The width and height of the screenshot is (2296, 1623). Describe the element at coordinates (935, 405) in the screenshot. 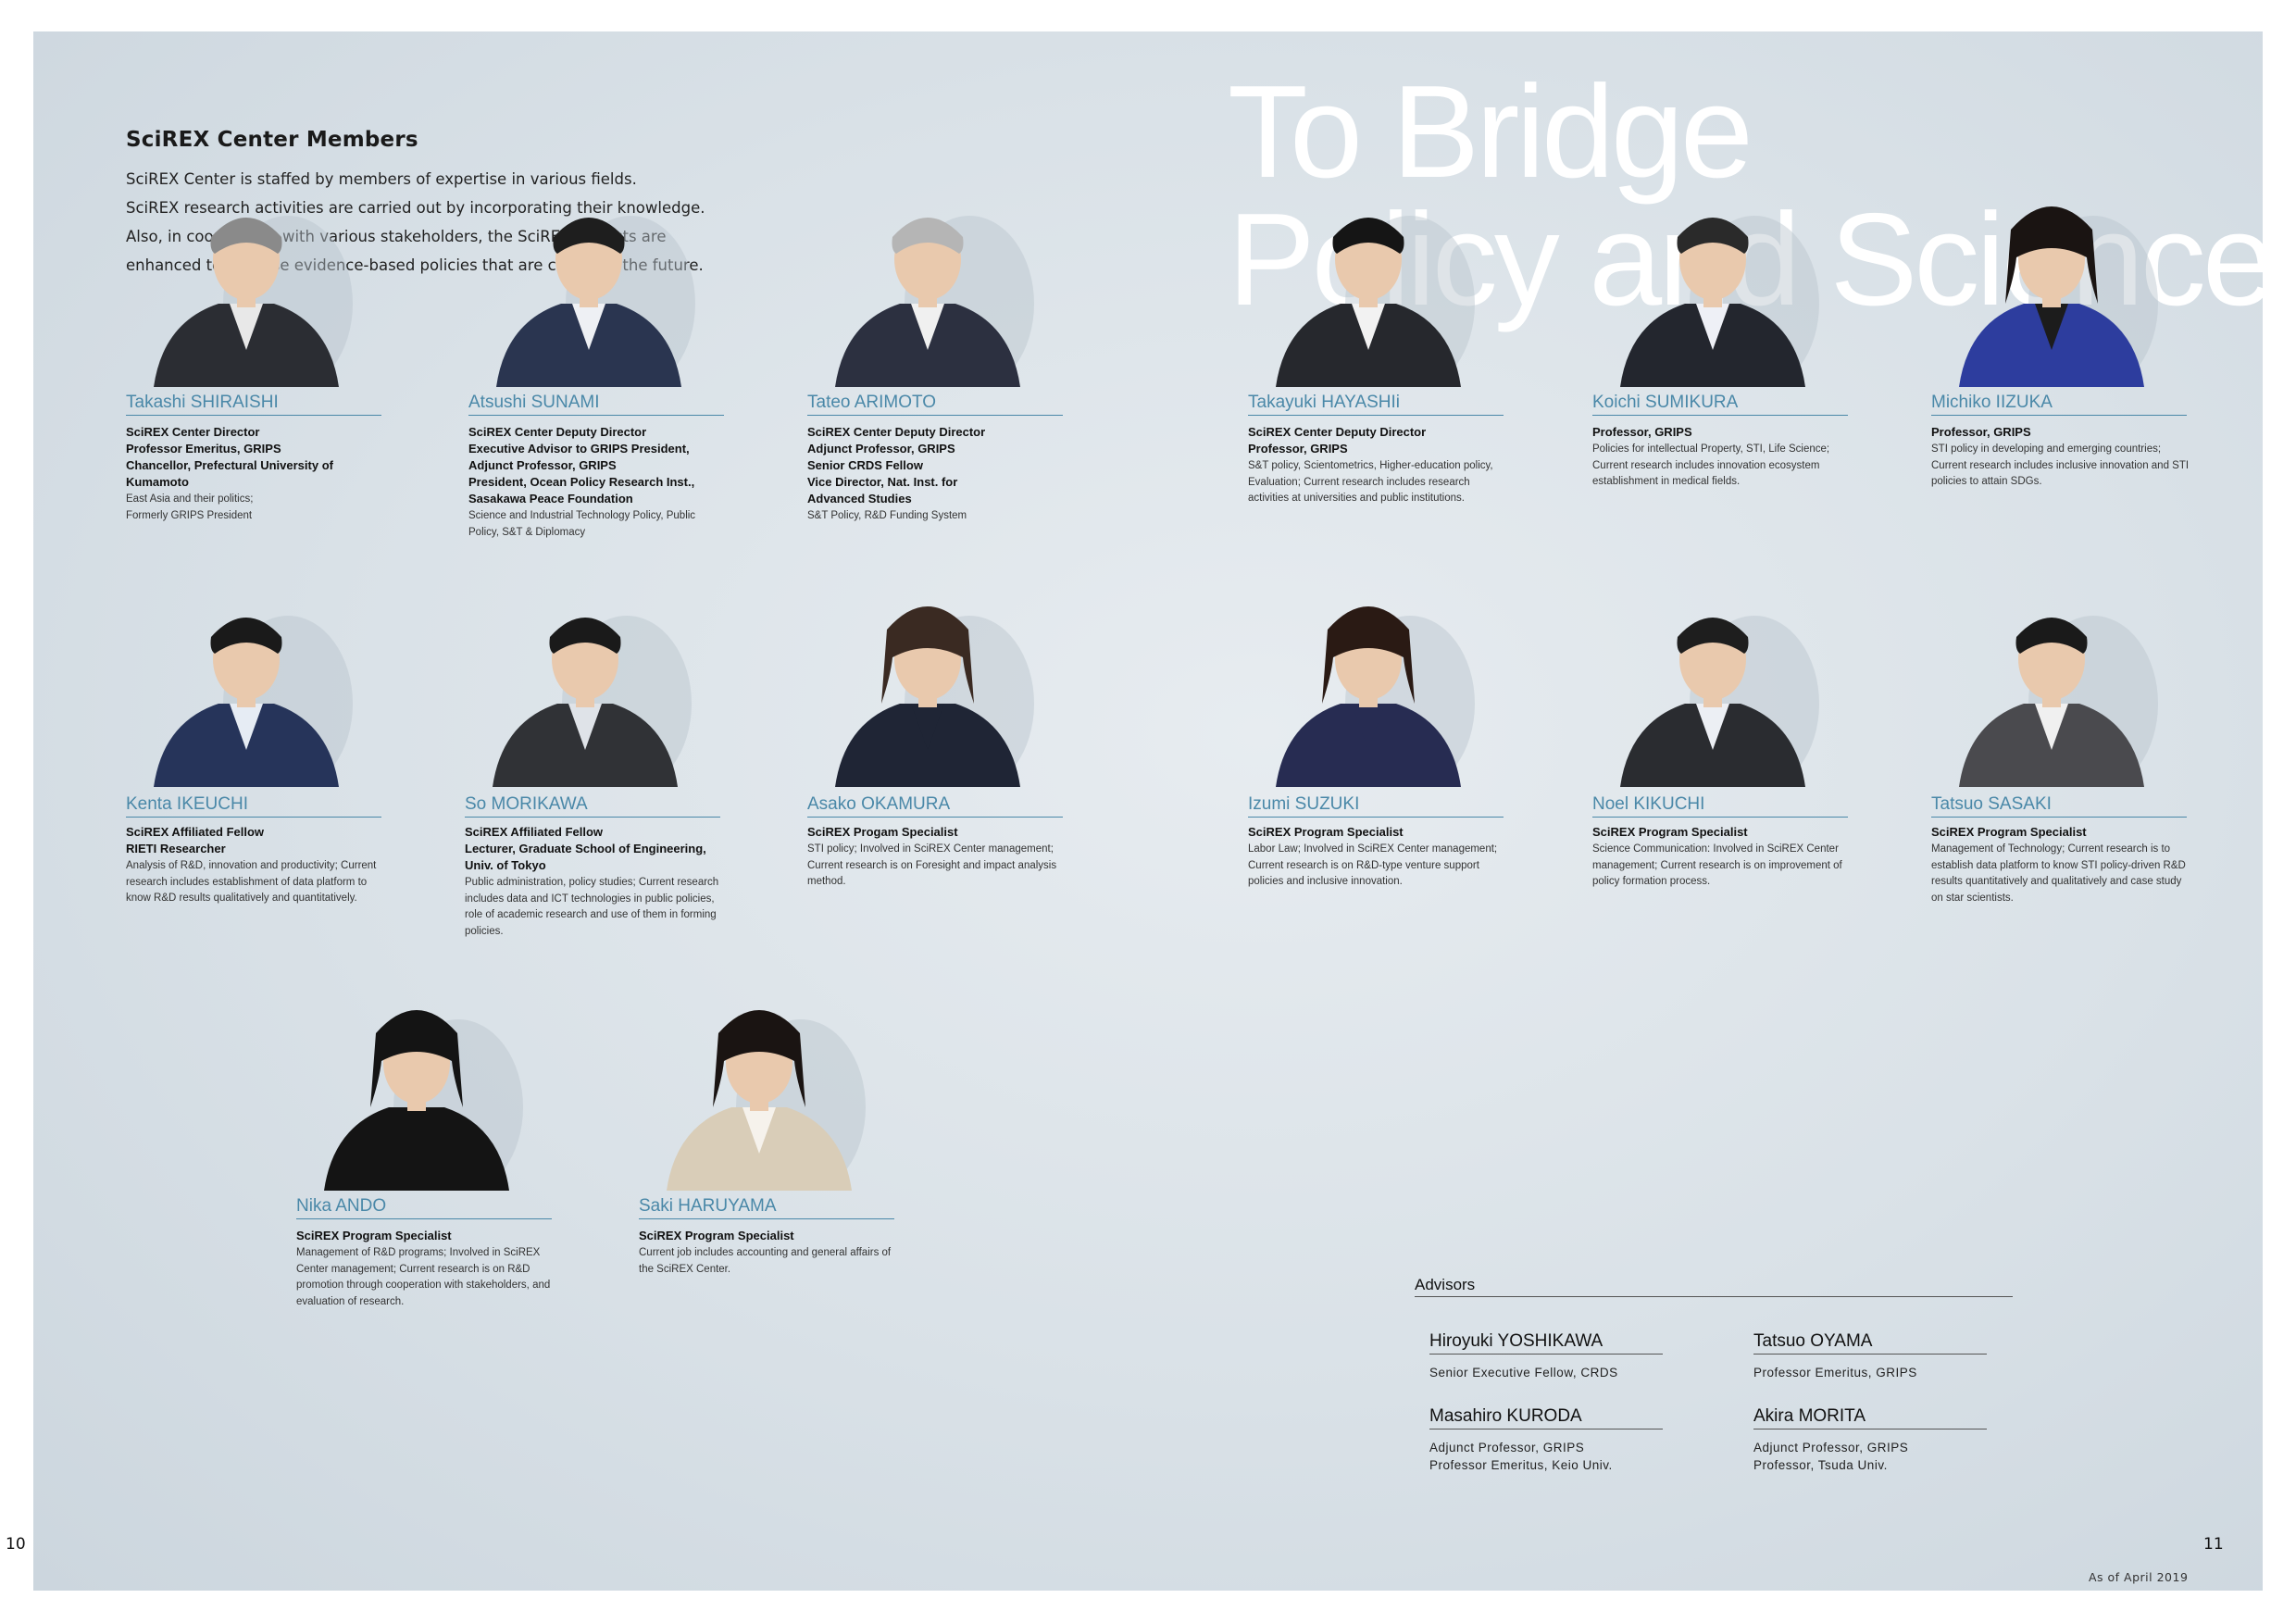

I see `member-name: Tateo ARIMOTO` at that location.